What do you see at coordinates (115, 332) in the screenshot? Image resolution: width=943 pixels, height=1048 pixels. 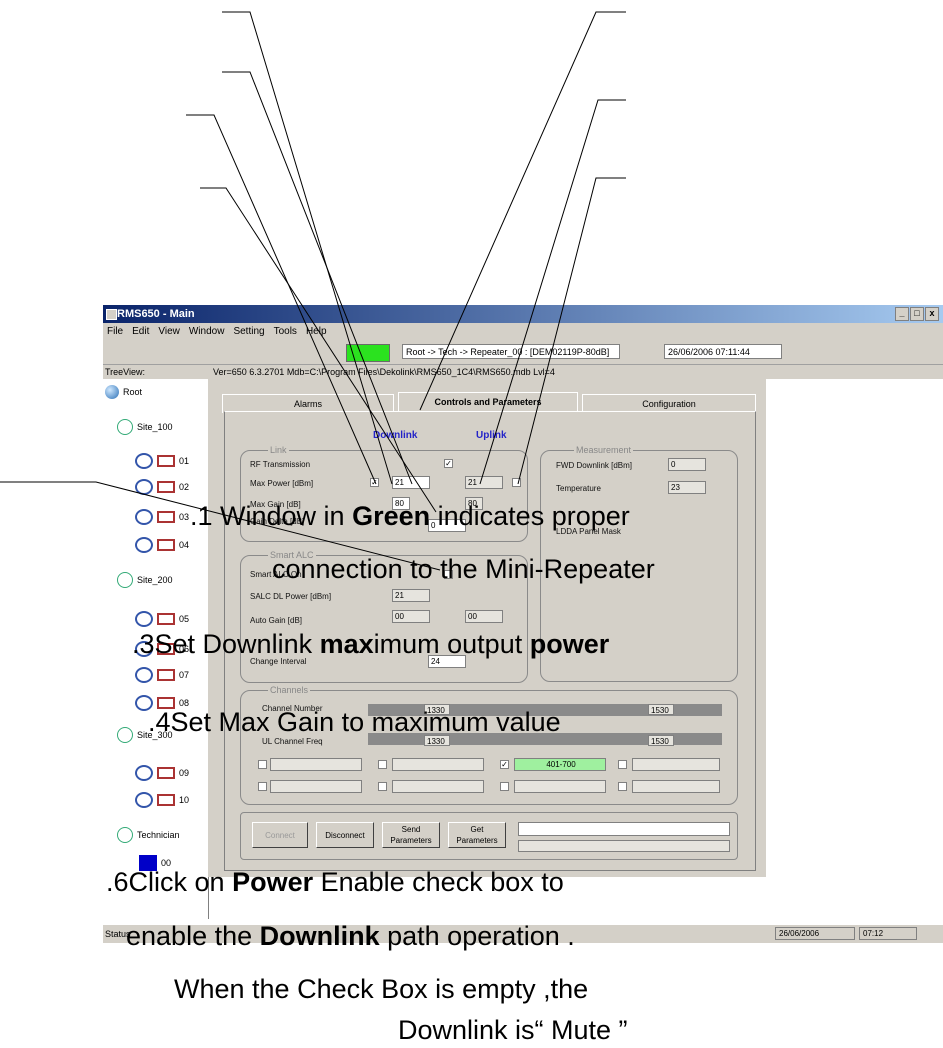 I see `menu-file: File` at bounding box center [115, 332].